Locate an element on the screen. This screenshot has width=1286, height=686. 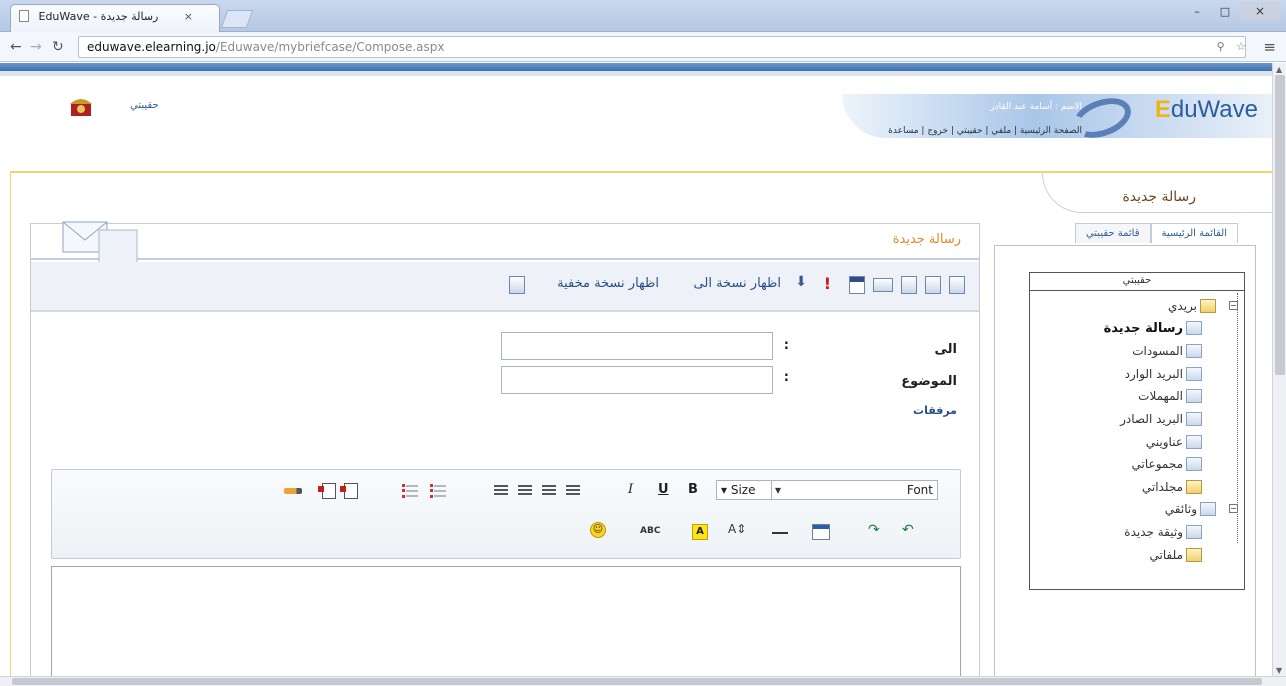
show-bcc-link: اظهار نسخة مخفية is located at coordinates (608, 283).